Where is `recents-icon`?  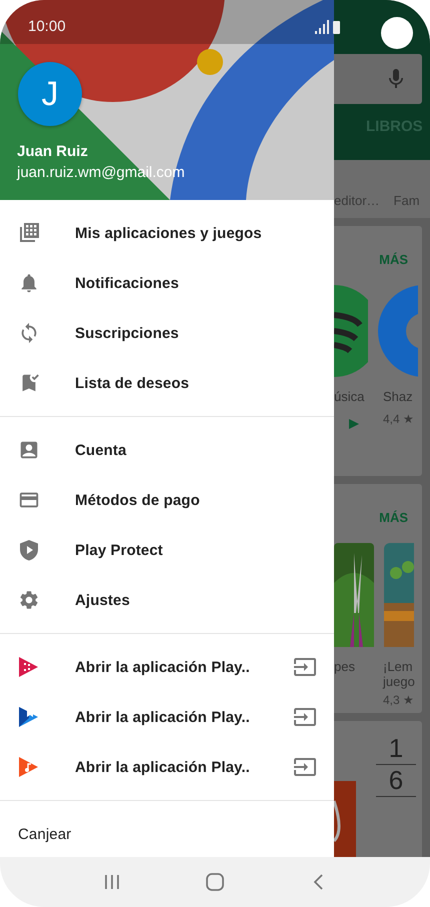
recents-icon is located at coordinates (112, 882).